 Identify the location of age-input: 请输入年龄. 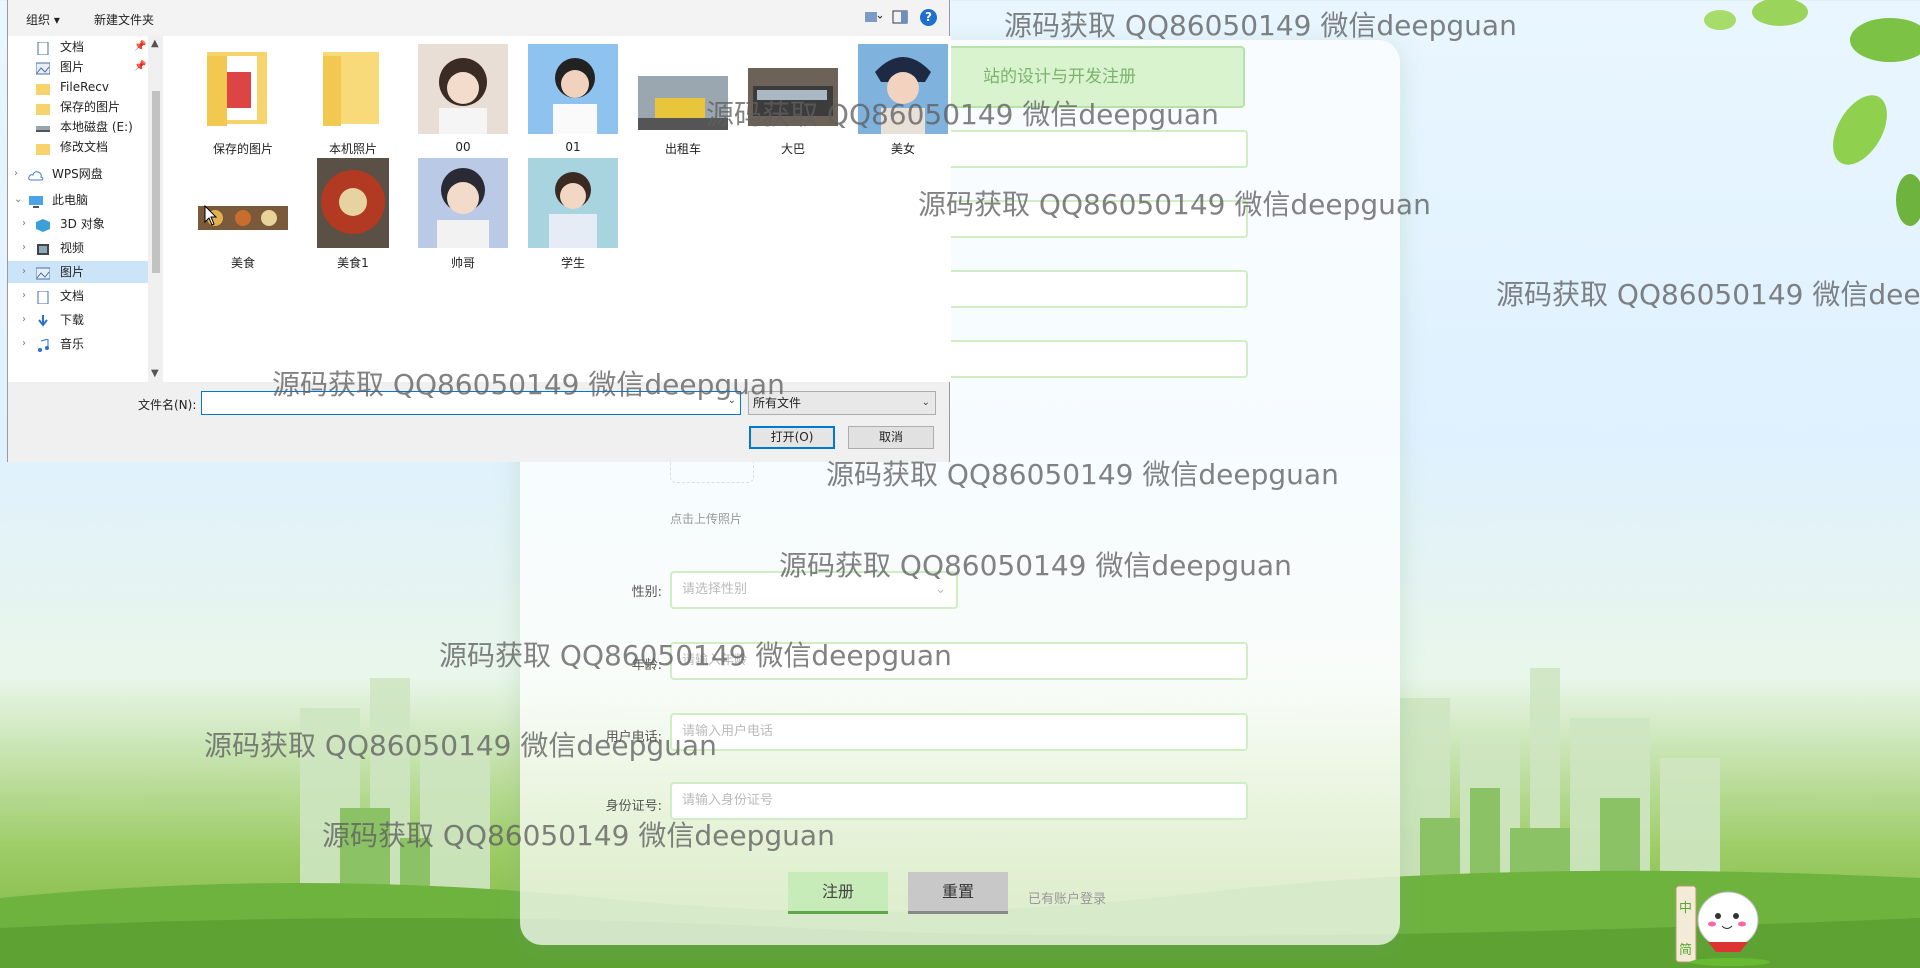
(959, 661).